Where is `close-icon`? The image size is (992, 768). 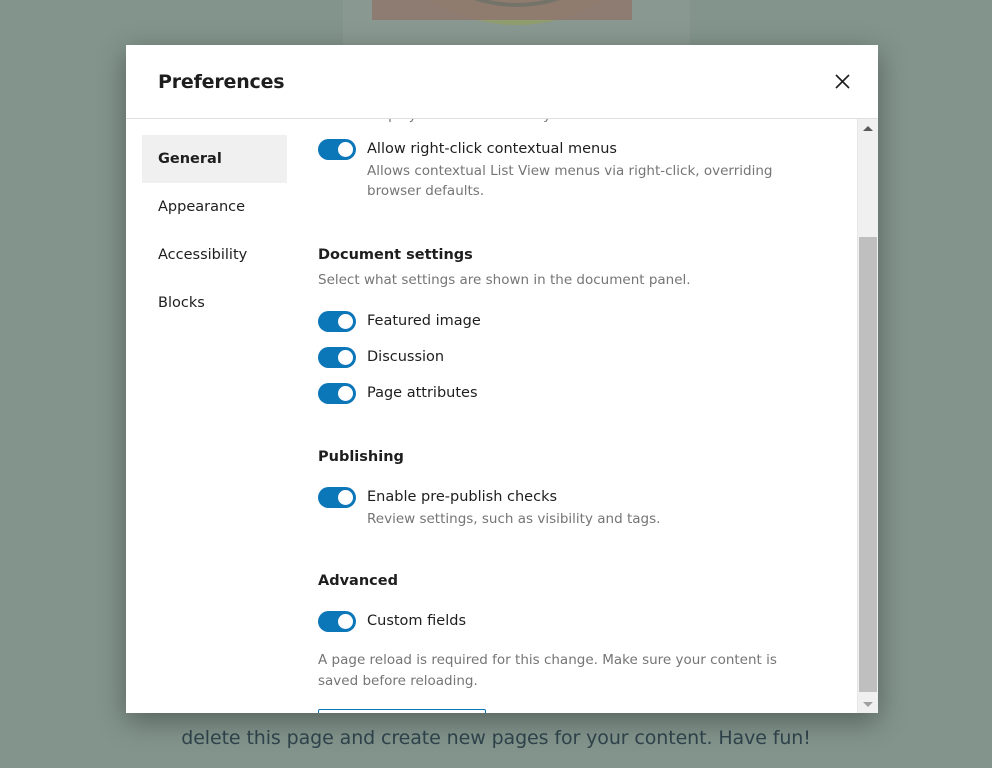
close-icon is located at coordinates (842, 81).